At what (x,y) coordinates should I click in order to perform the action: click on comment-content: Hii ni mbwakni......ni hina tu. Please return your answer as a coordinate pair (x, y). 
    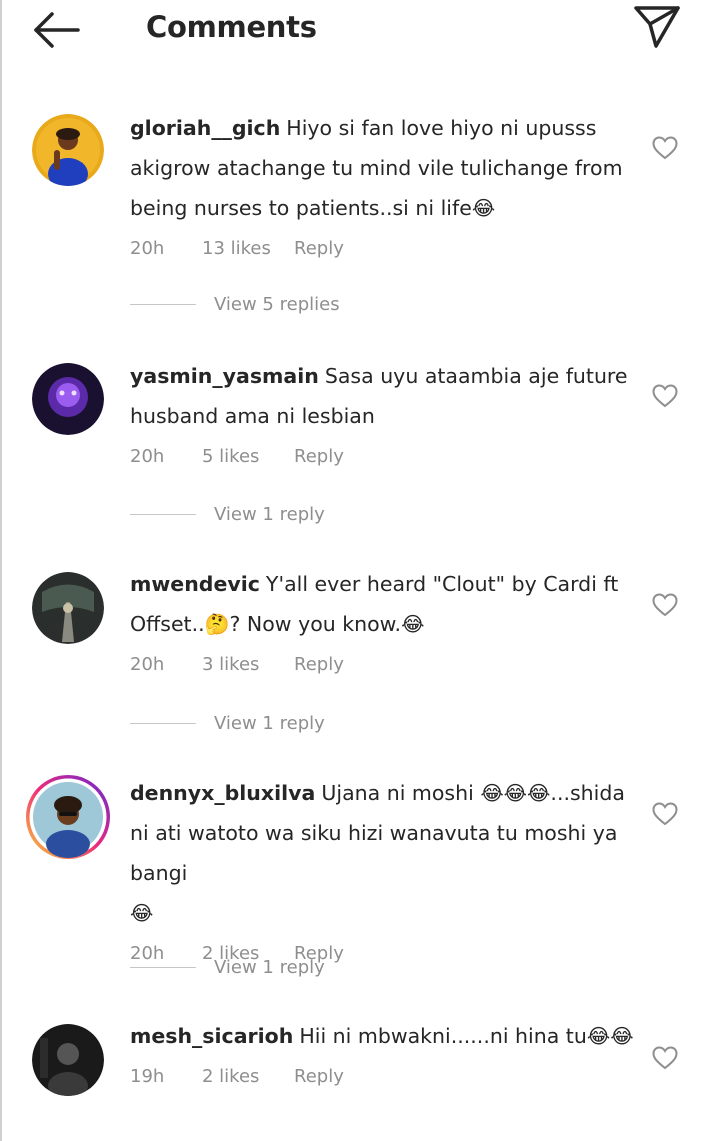
    Looking at the image, I should click on (443, 1036).